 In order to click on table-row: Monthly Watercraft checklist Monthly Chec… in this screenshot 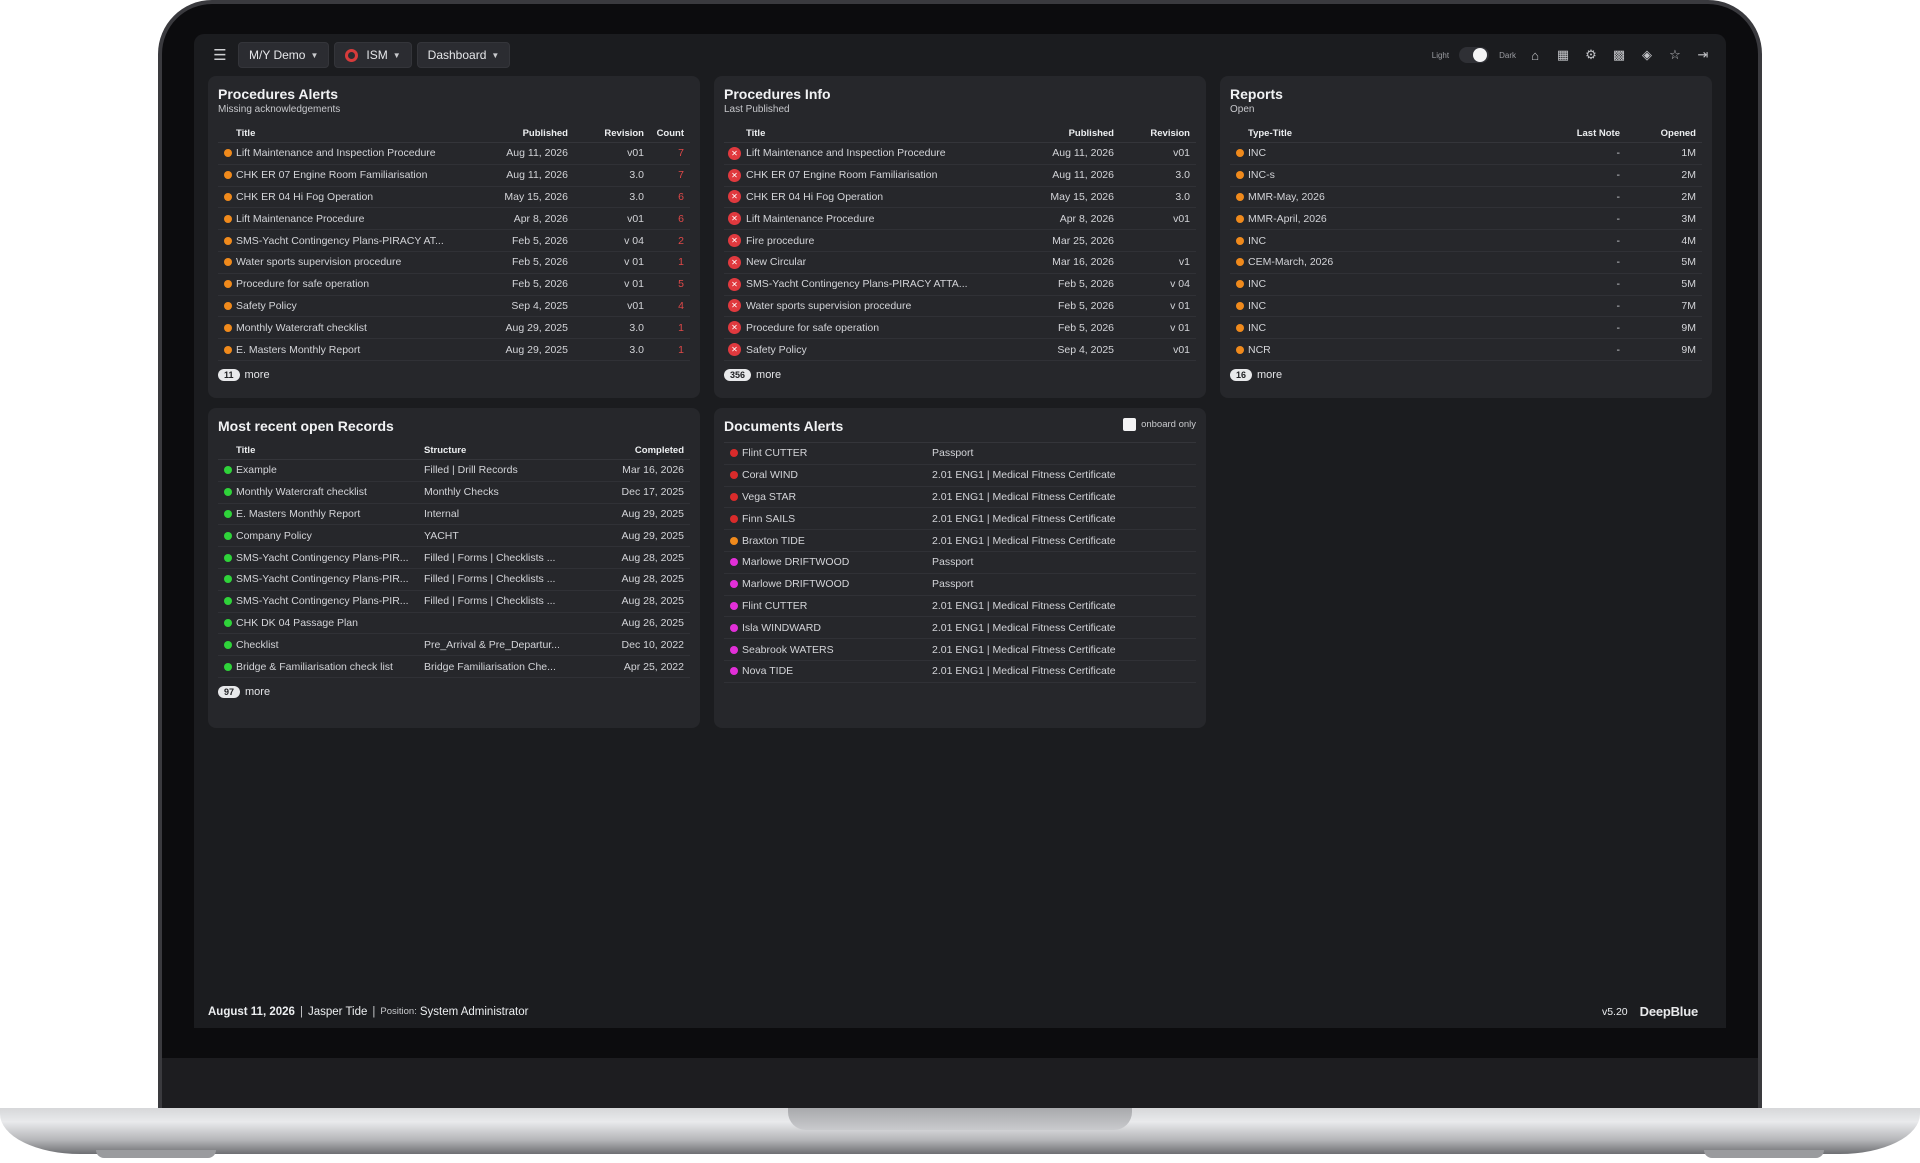, I will do `click(454, 493)`.